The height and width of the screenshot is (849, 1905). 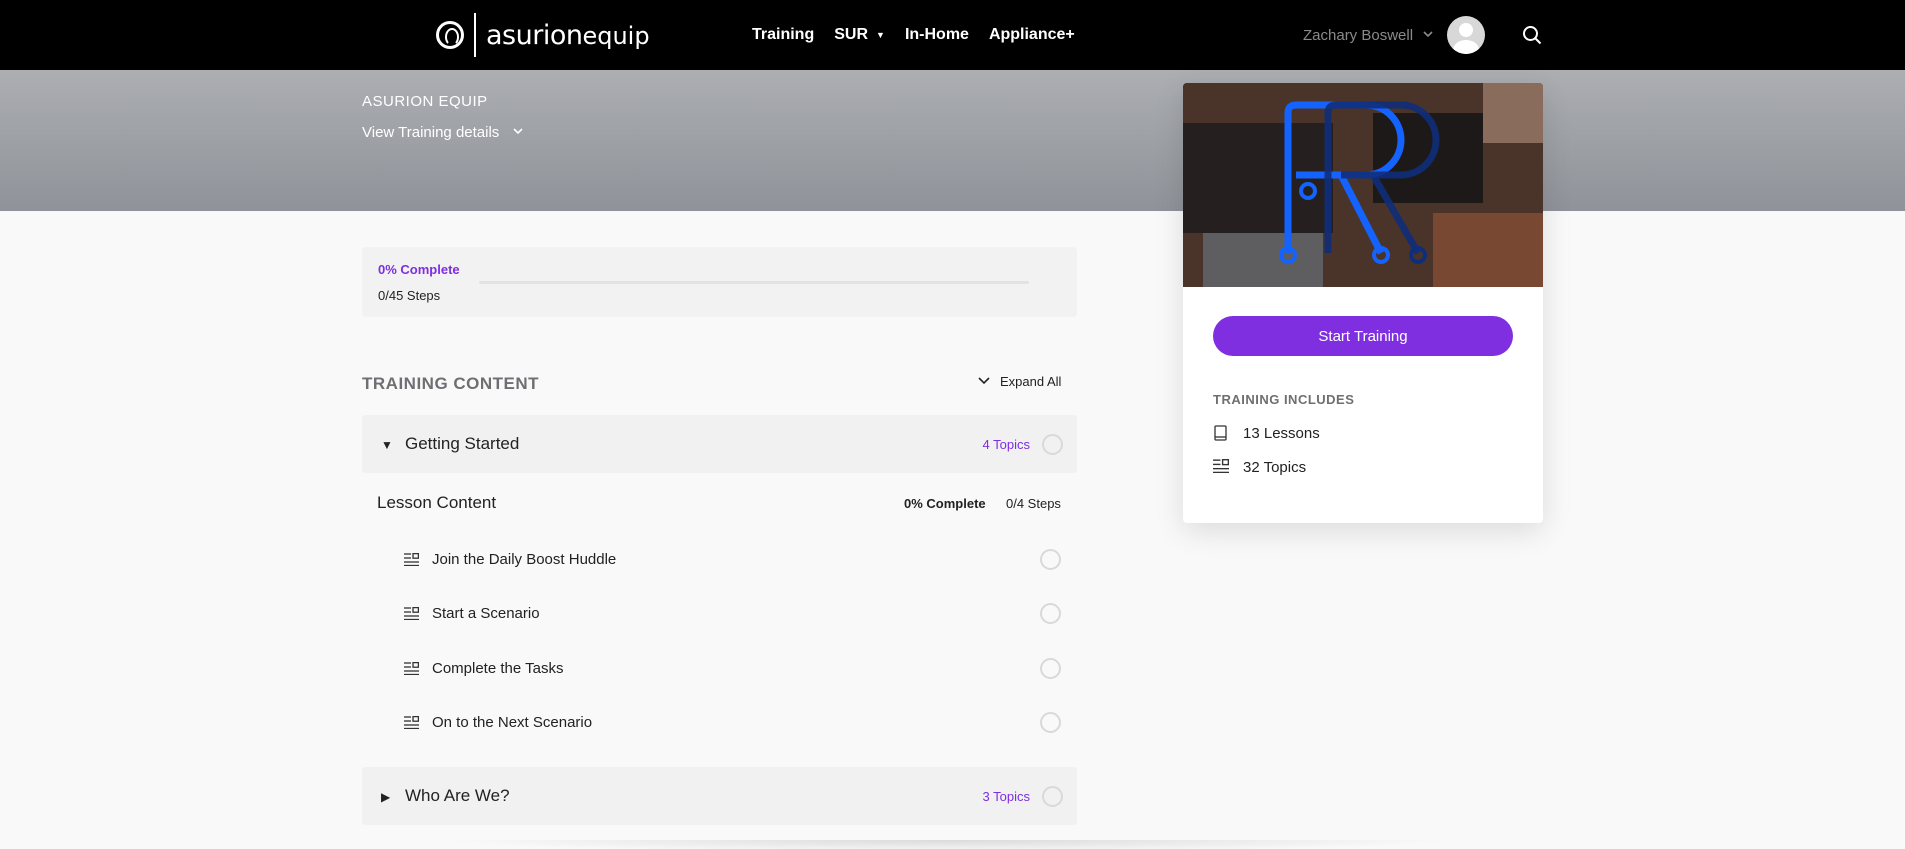 I want to click on includes-lessons: 13 Lessons, so click(x=1266, y=433).